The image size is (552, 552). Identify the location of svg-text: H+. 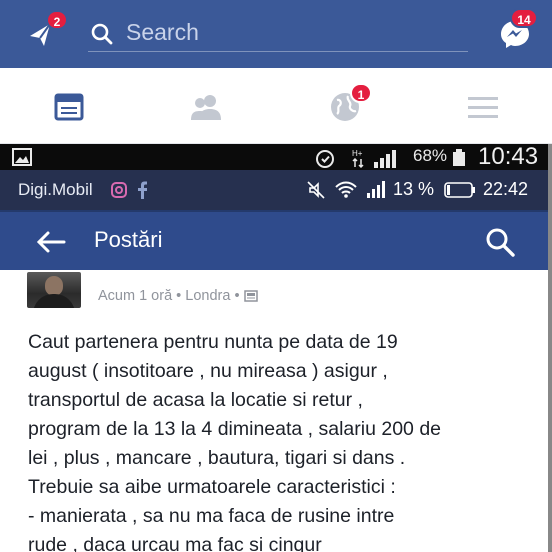
(357, 153).